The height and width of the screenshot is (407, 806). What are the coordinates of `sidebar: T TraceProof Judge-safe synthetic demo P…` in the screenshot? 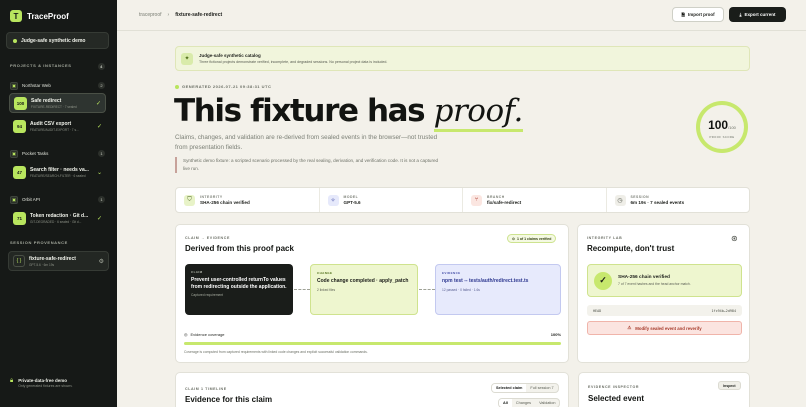 It's located at (58, 203).